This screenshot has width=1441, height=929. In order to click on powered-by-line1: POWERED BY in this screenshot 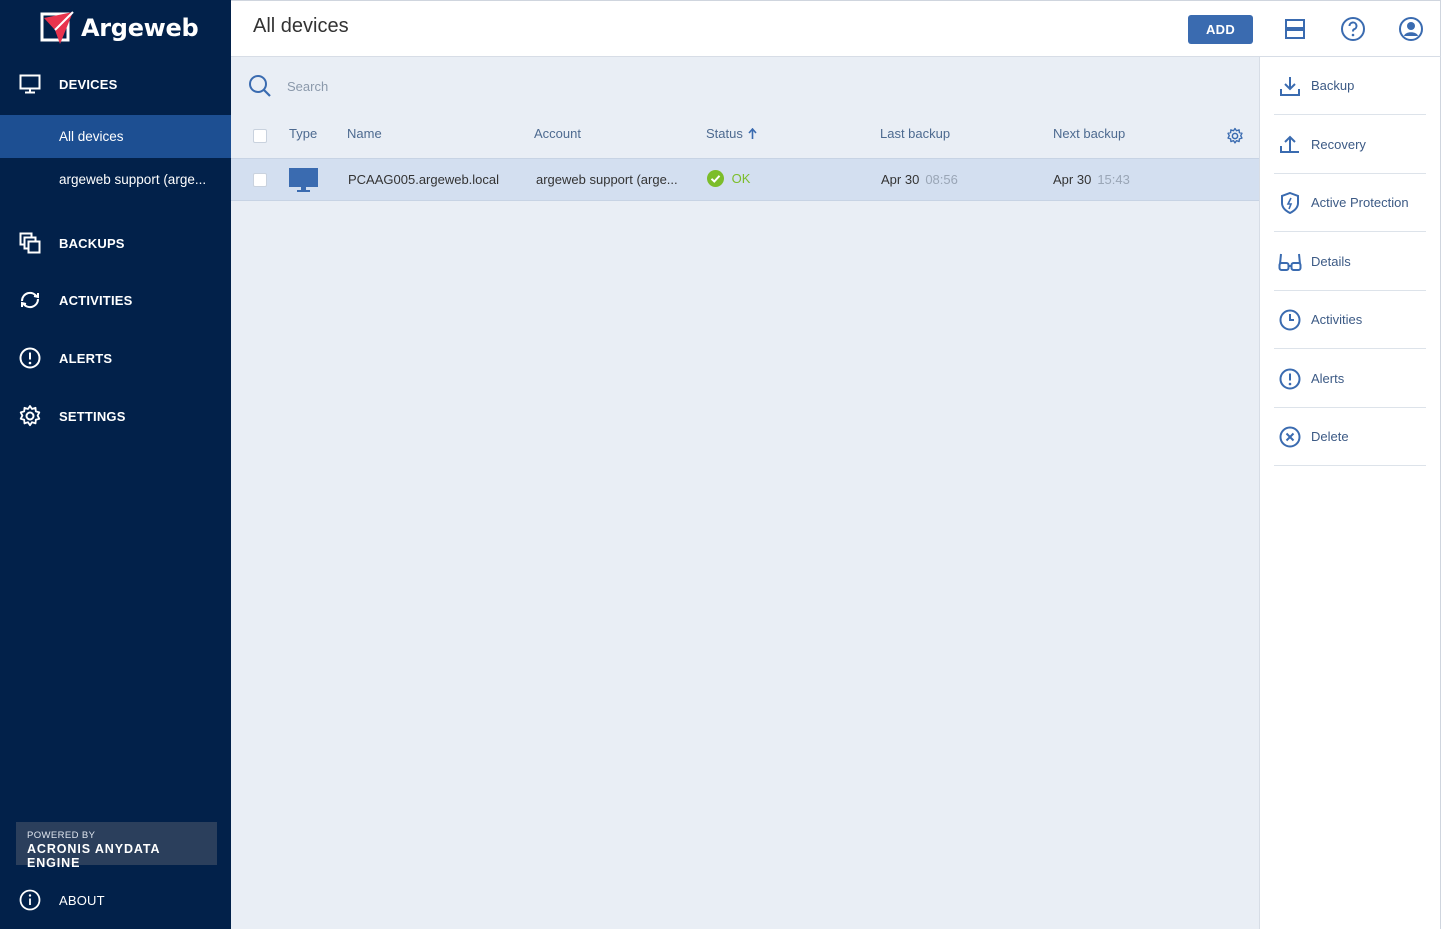, I will do `click(61, 835)`.